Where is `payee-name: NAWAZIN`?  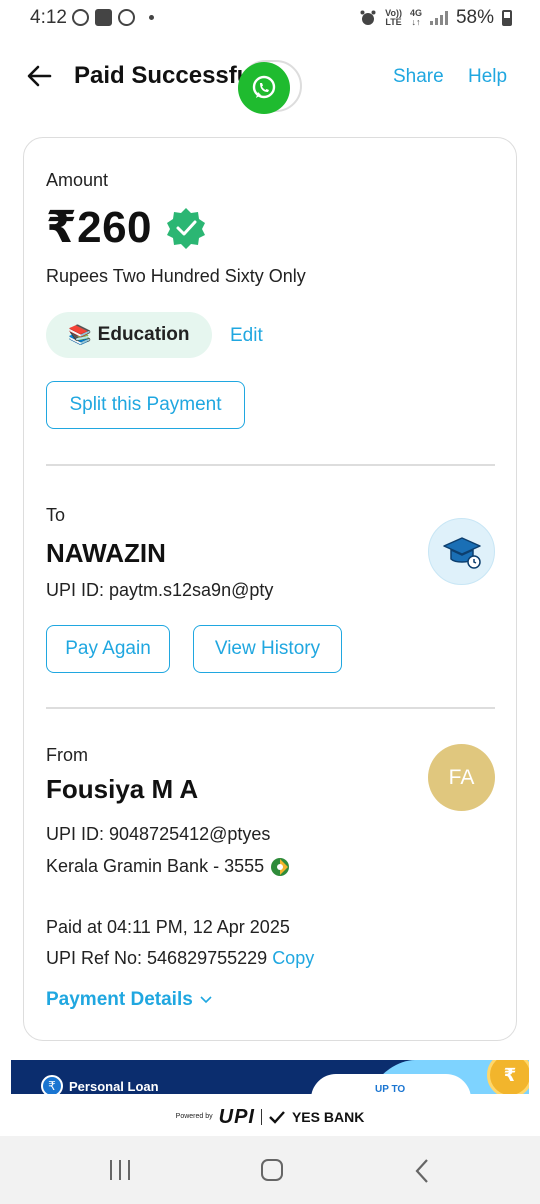
payee-name: NAWAZIN is located at coordinates (106, 553).